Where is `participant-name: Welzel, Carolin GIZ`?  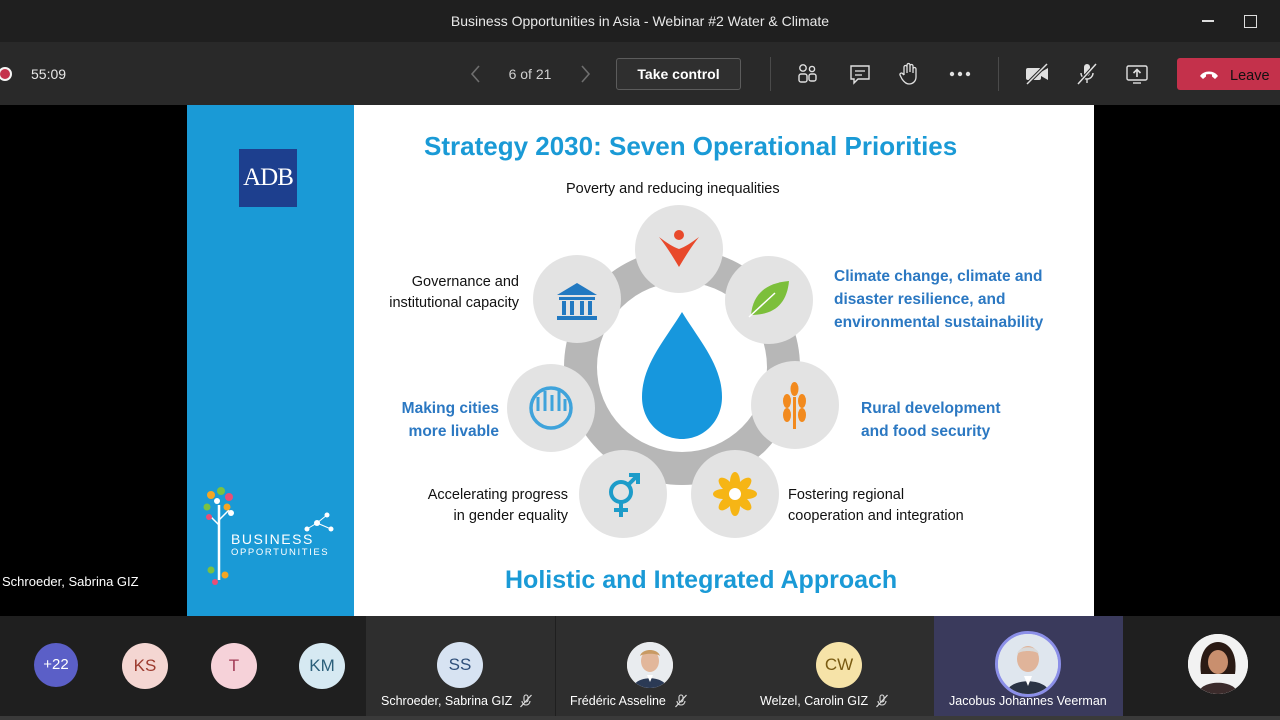 participant-name: Welzel, Carolin GIZ is located at coordinates (814, 701).